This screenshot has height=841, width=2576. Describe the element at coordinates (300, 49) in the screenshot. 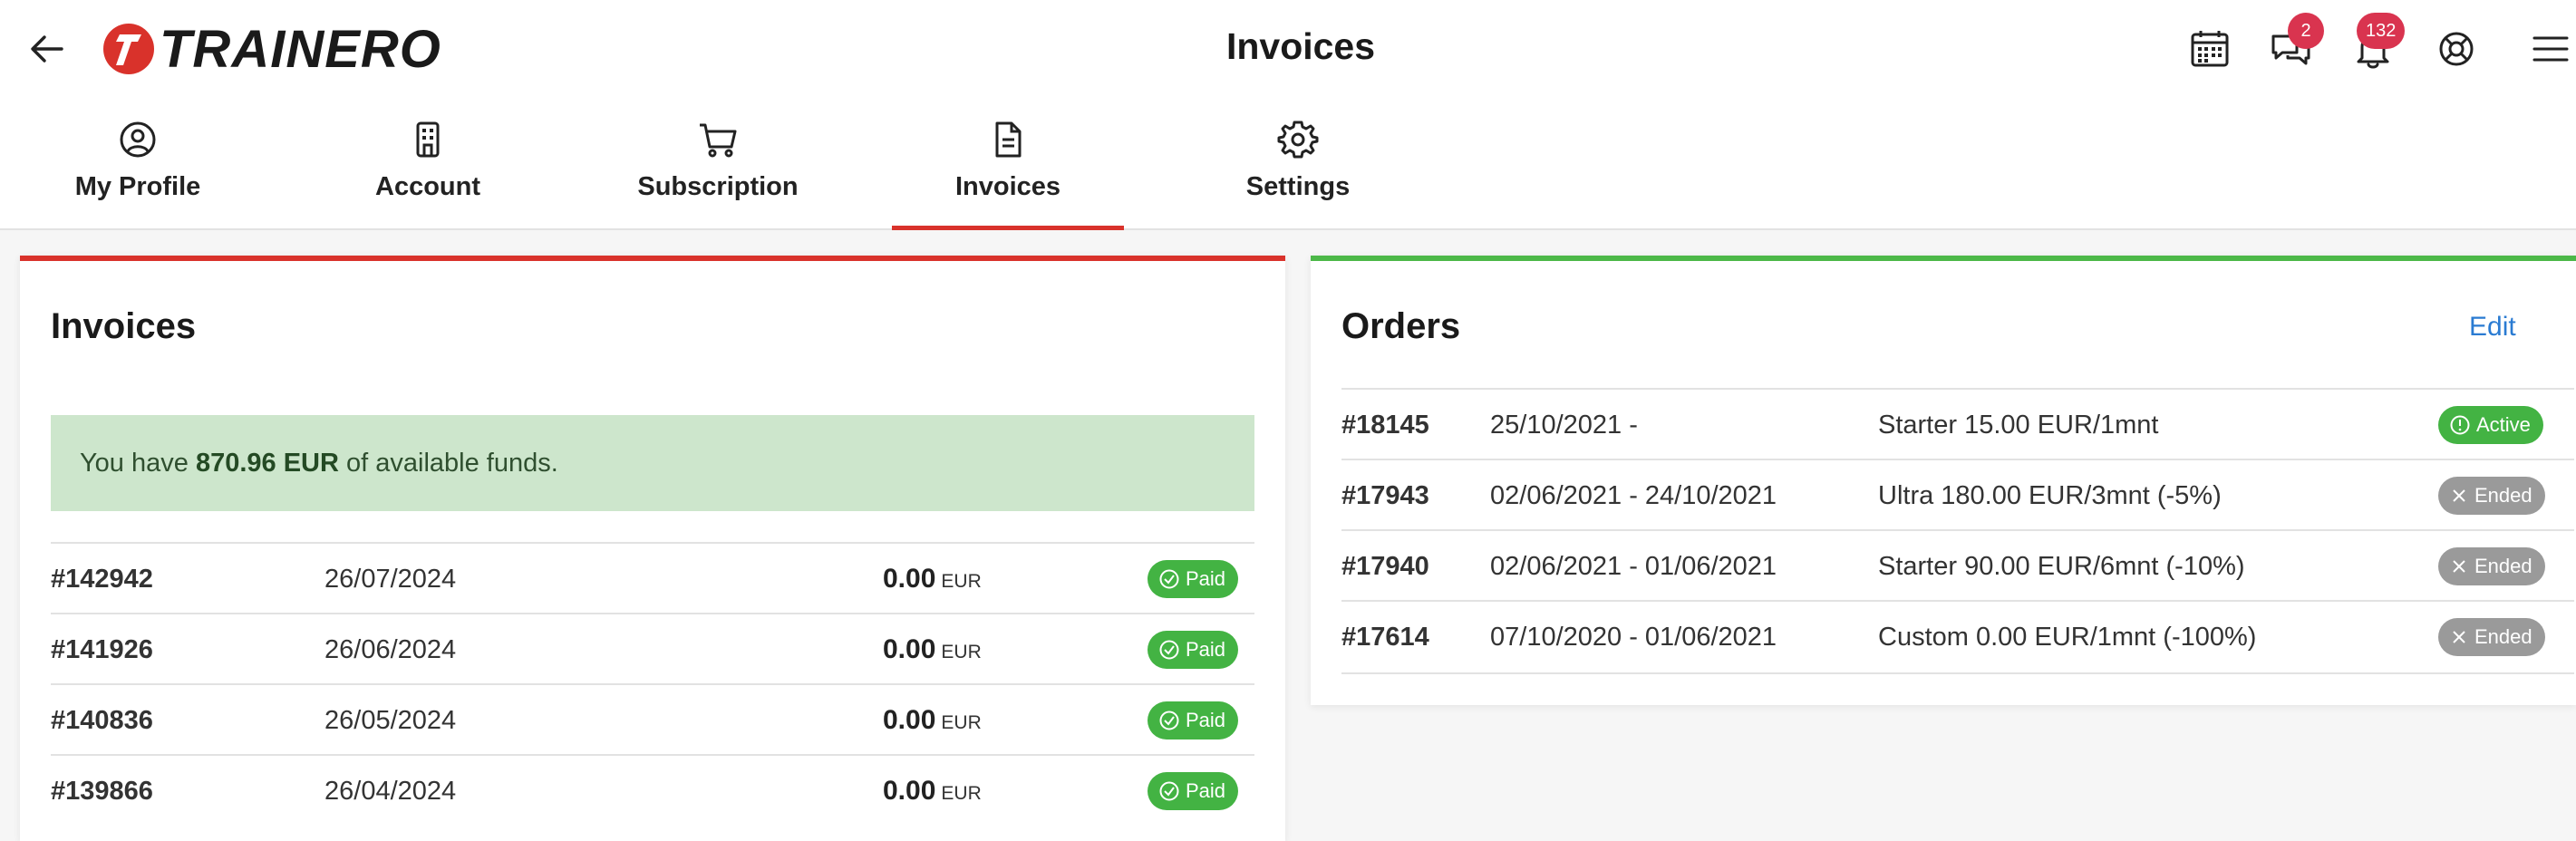

I see `brand-name: TRAINERO` at that location.